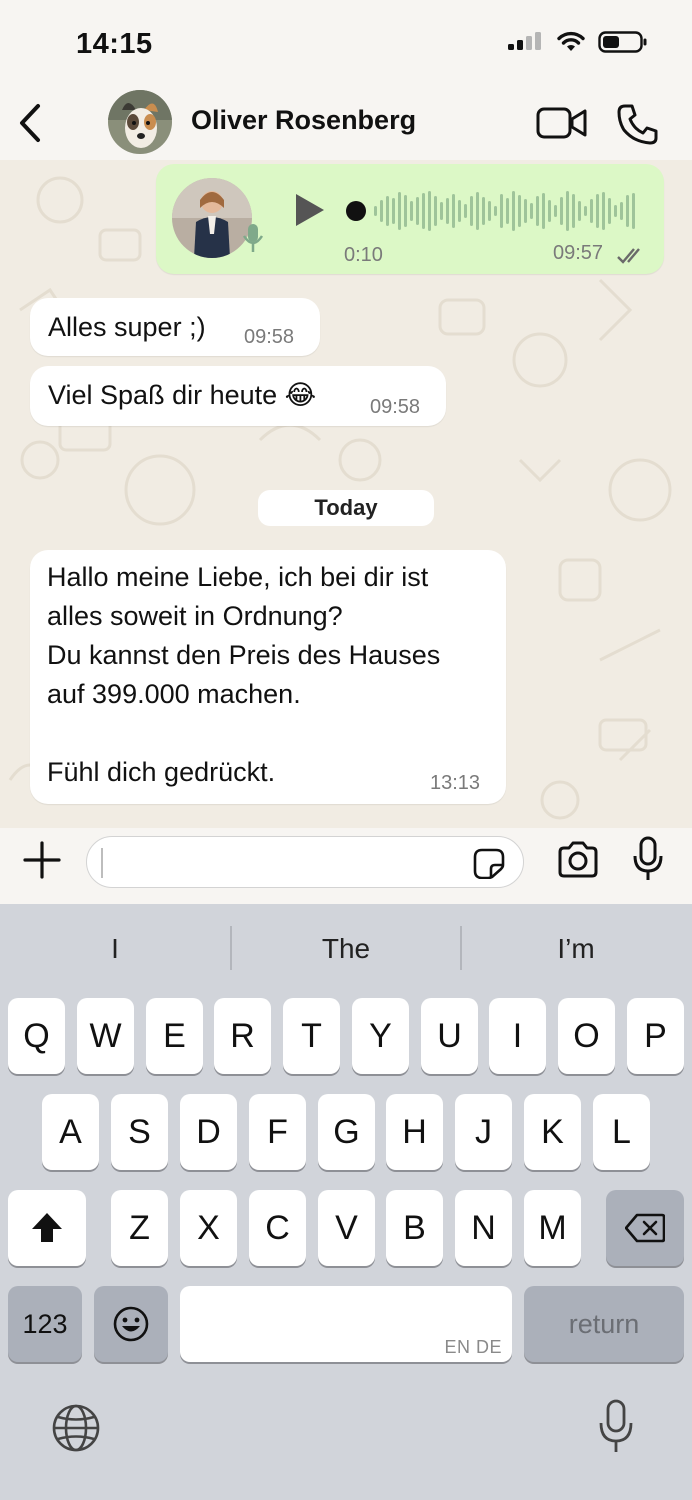 This screenshot has width=692, height=1500. Describe the element at coordinates (346, 1324) in the screenshot. I see `space-key: EN DE` at that location.